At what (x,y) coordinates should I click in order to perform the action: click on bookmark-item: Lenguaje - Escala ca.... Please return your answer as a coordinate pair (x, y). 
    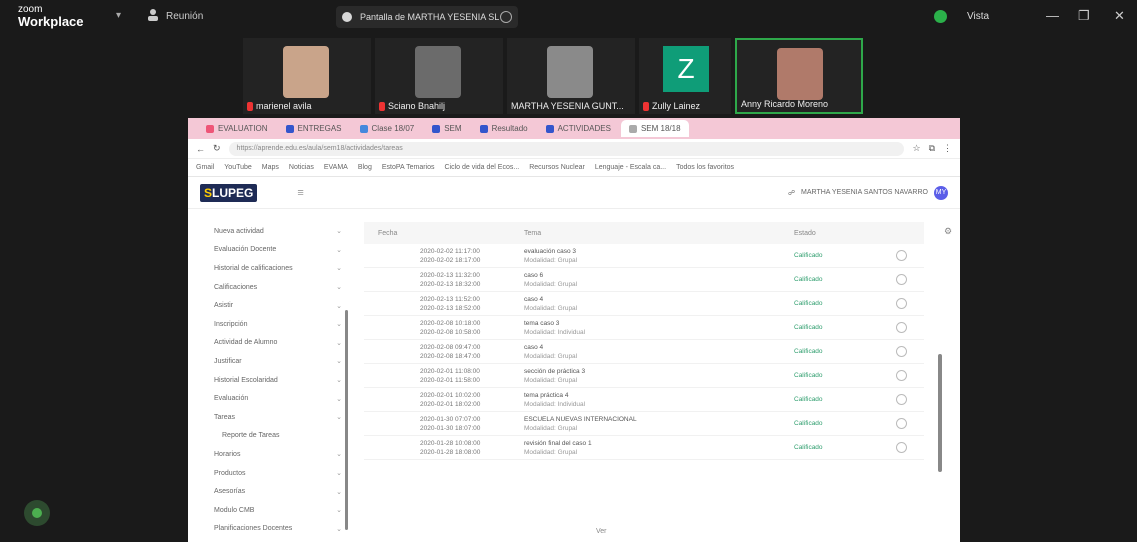
    Looking at the image, I should click on (630, 167).